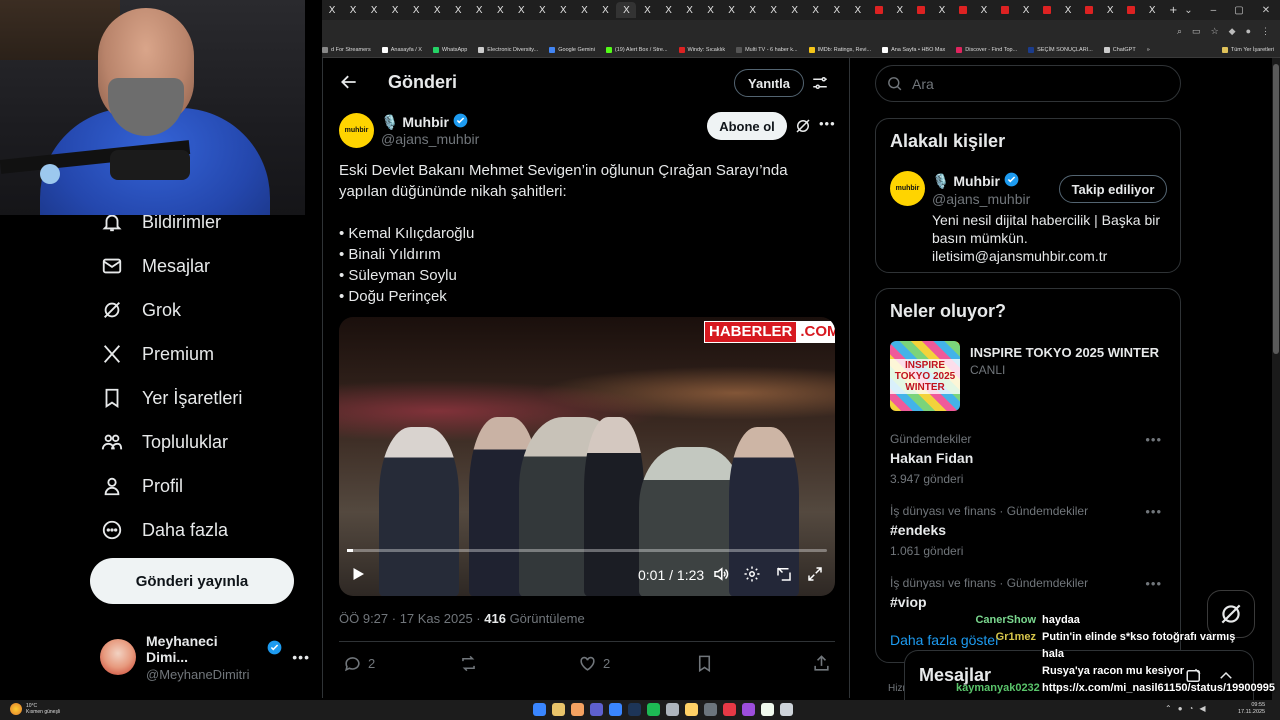 This screenshot has width=1280, height=720. What do you see at coordinates (981, 199) in the screenshot?
I see `related-handle: @ajans_muhbir` at bounding box center [981, 199].